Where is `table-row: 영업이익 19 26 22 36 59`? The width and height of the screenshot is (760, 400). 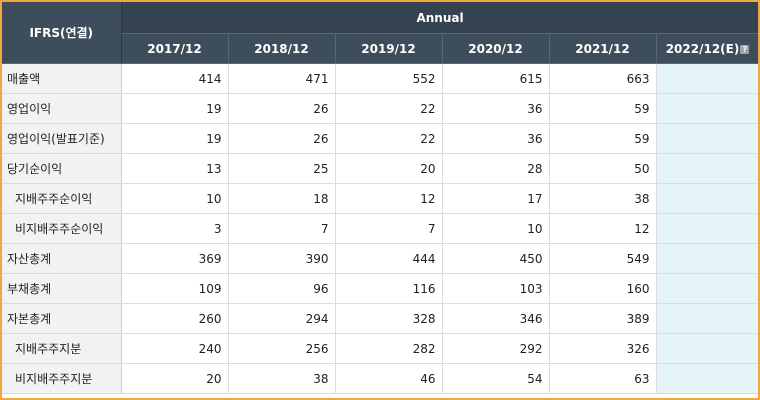
table-row: 영업이익 19 26 22 36 59 is located at coordinates (380, 108).